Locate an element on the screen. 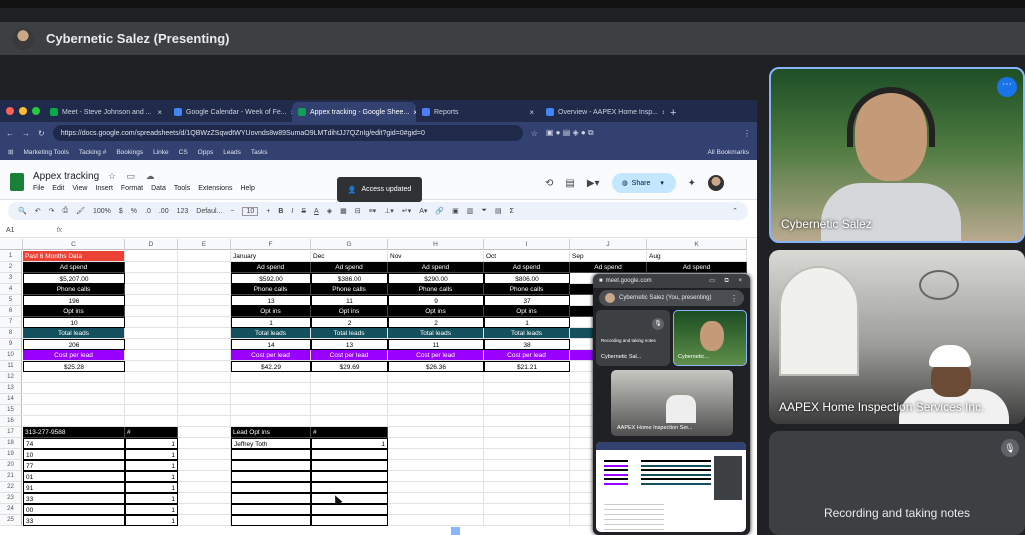  close-window-icon is located at coordinates (10, 111).